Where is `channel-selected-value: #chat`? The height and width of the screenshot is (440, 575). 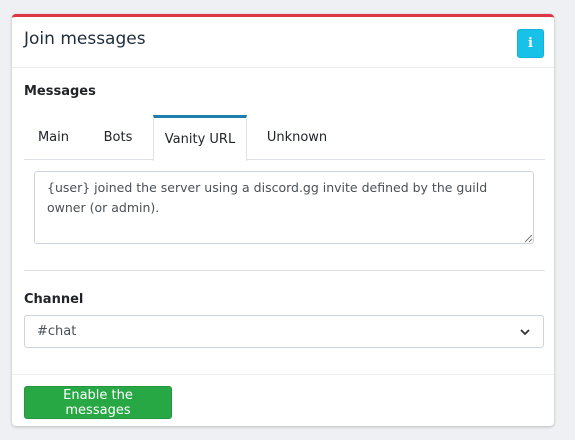
channel-selected-value: #chat is located at coordinates (57, 331).